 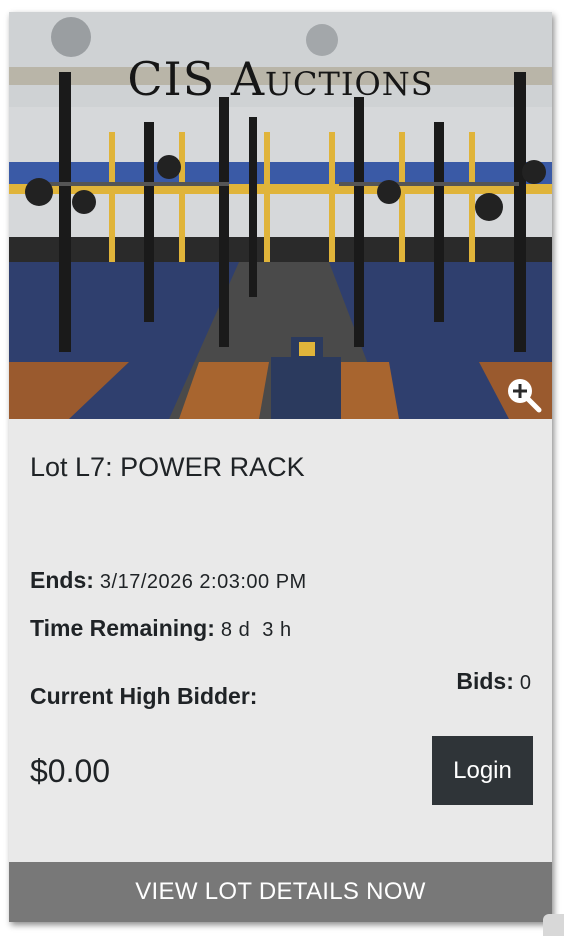 I want to click on high-bidder-label: Current High Bidder:, so click(x=144, y=696).